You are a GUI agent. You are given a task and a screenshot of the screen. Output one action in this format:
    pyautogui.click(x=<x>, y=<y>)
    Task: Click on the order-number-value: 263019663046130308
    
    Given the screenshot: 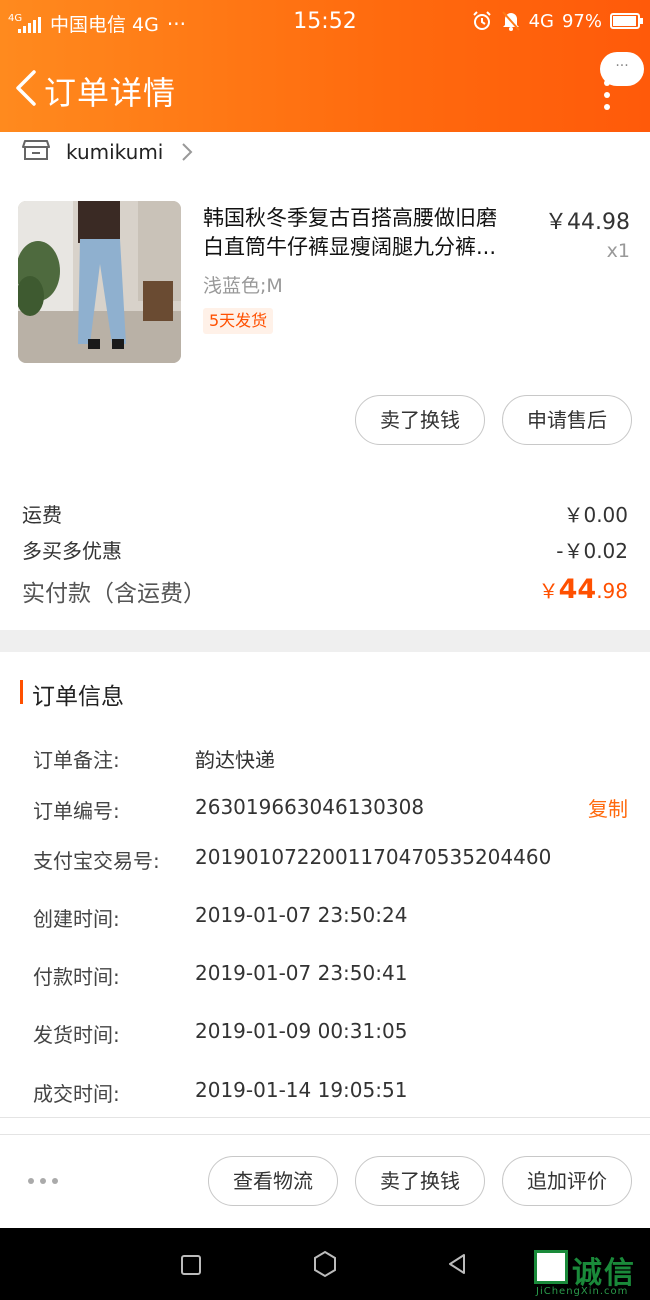 What is the action you would take?
    pyautogui.click(x=310, y=807)
    